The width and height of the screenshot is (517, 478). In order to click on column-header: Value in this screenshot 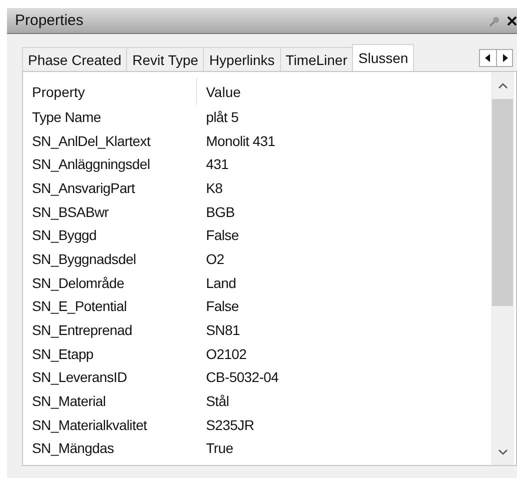, I will do `click(223, 92)`.